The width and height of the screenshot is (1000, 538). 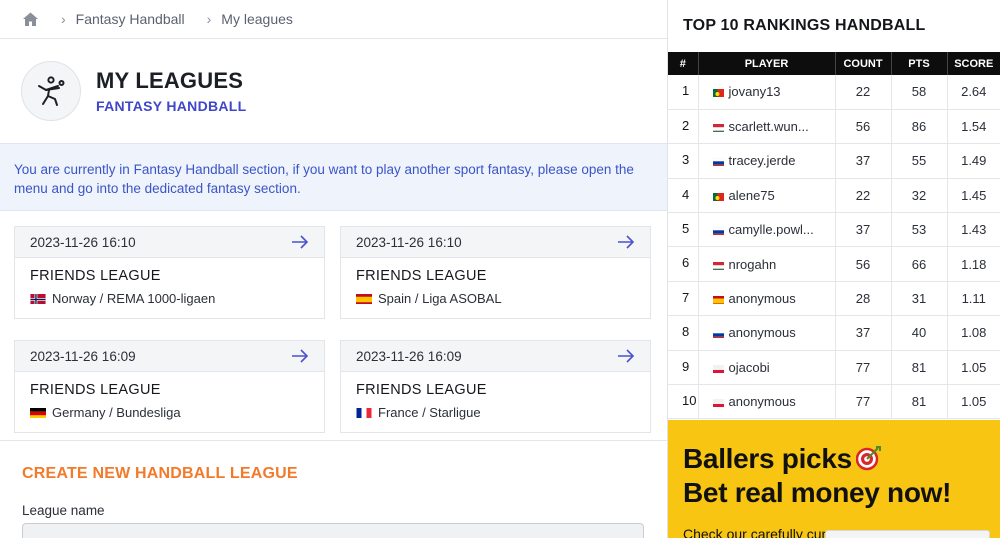 I want to click on score-cell: 1.54, so click(x=973, y=127).